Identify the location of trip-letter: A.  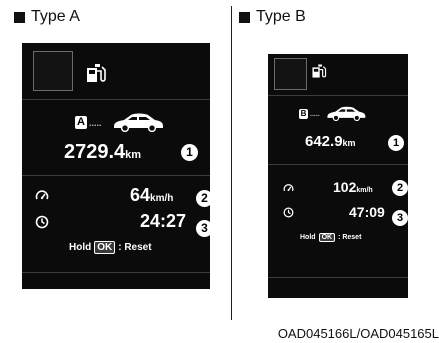
(81, 122).